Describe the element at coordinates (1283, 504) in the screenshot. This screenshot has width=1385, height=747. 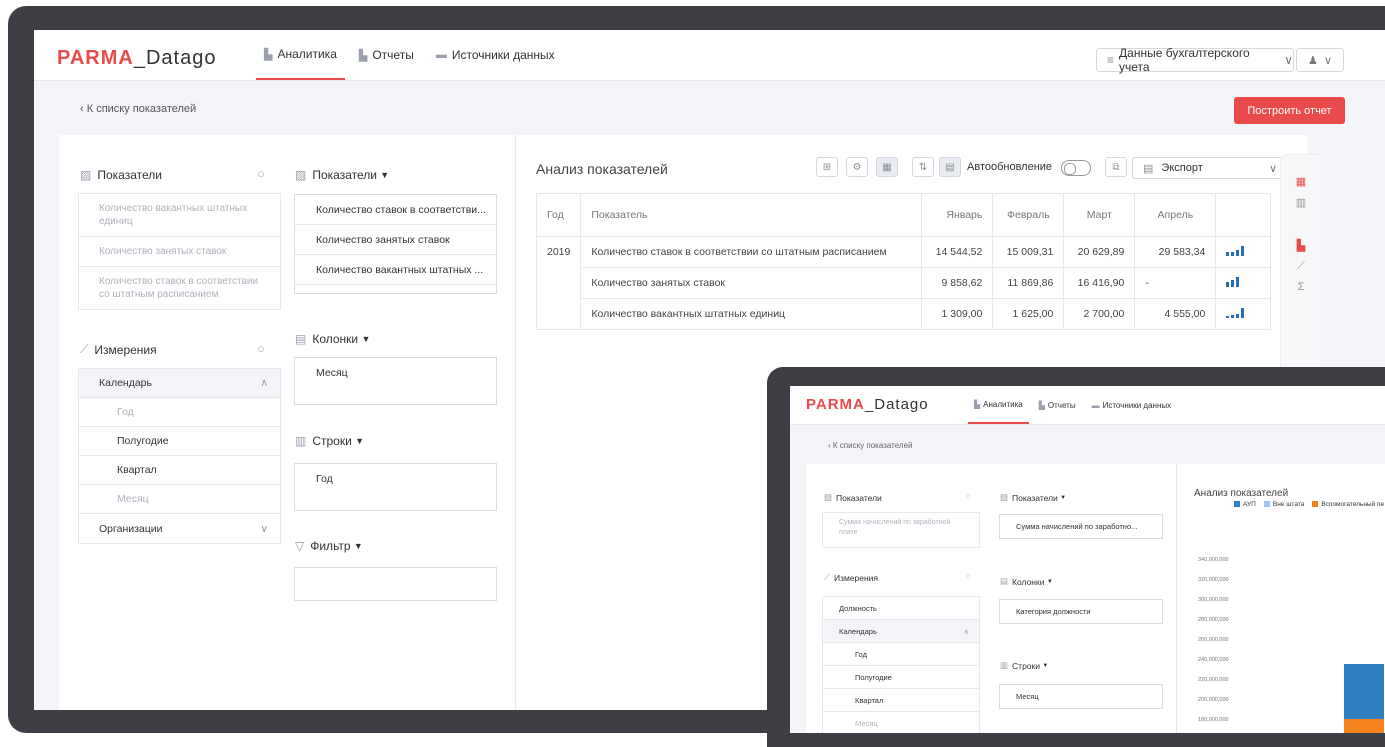
I see `legend-item: Вне штата` at that location.